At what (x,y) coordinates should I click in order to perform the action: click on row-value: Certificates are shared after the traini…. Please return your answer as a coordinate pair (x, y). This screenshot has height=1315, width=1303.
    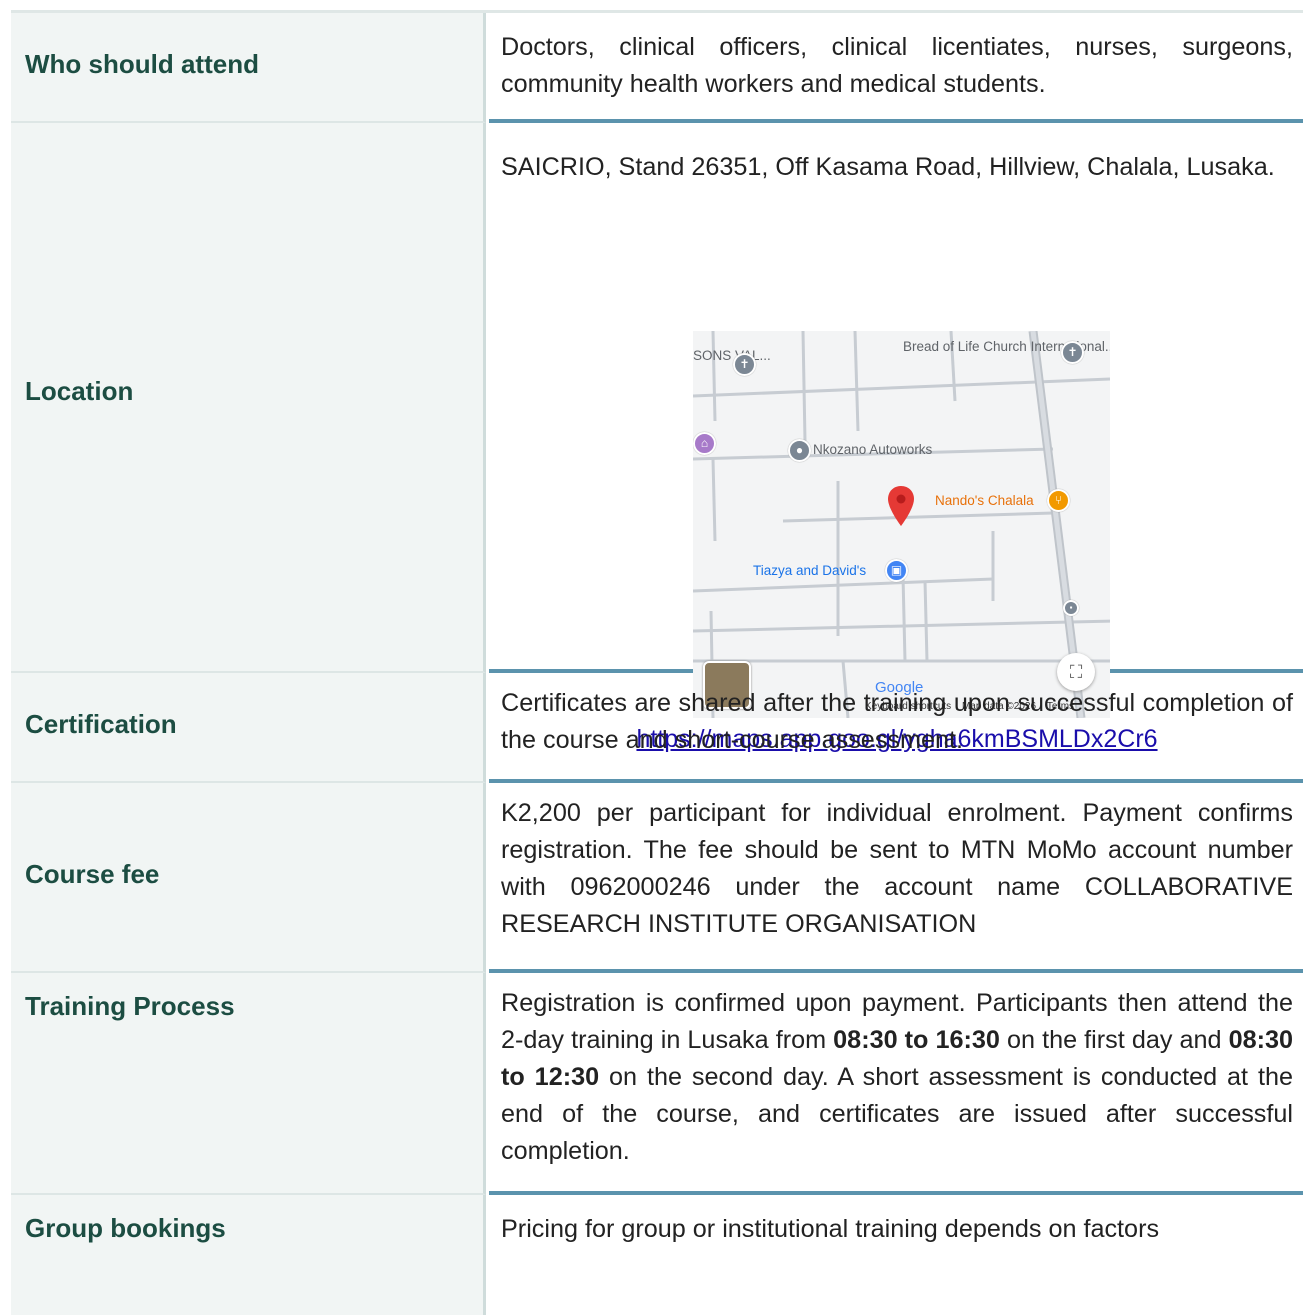
    Looking at the image, I should click on (897, 721).